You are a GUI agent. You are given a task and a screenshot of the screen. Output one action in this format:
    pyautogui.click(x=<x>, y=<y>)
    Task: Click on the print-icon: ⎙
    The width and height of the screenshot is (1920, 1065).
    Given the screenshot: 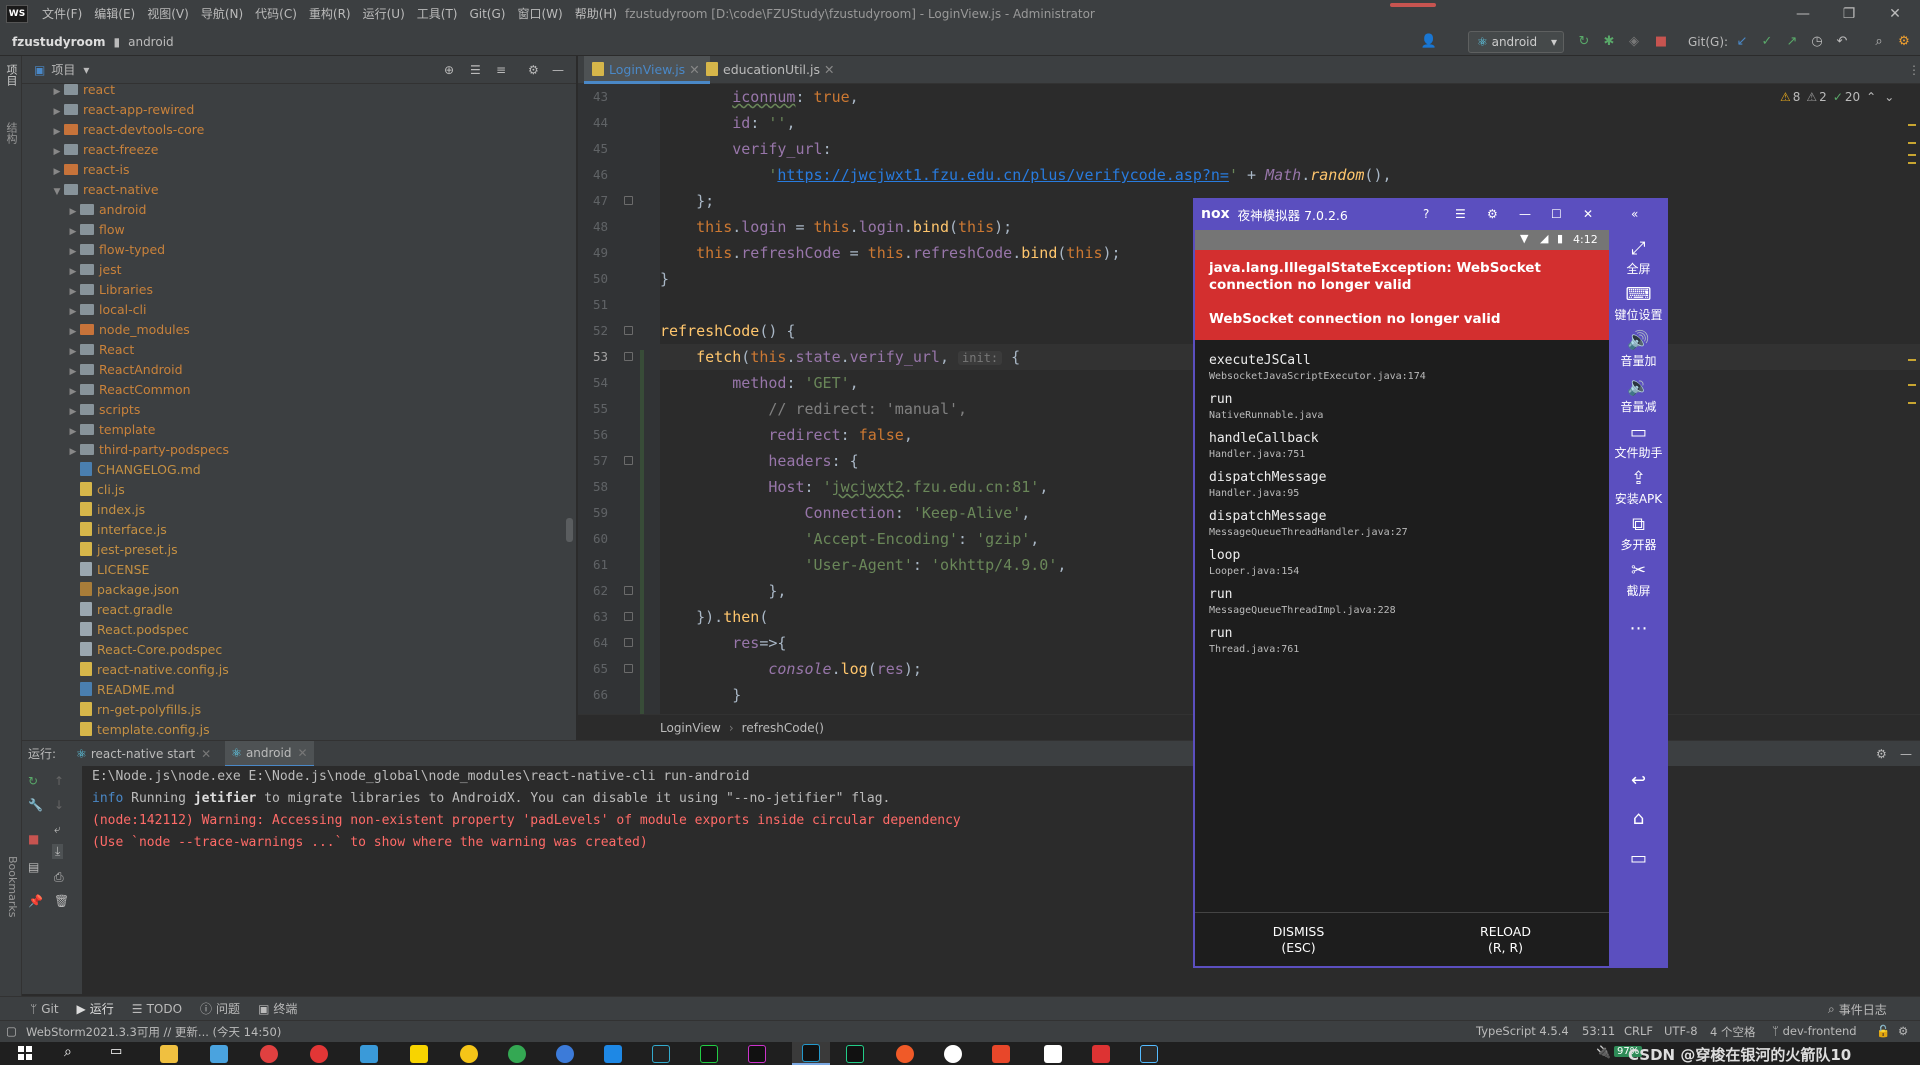 What is the action you would take?
    pyautogui.click(x=59, y=877)
    